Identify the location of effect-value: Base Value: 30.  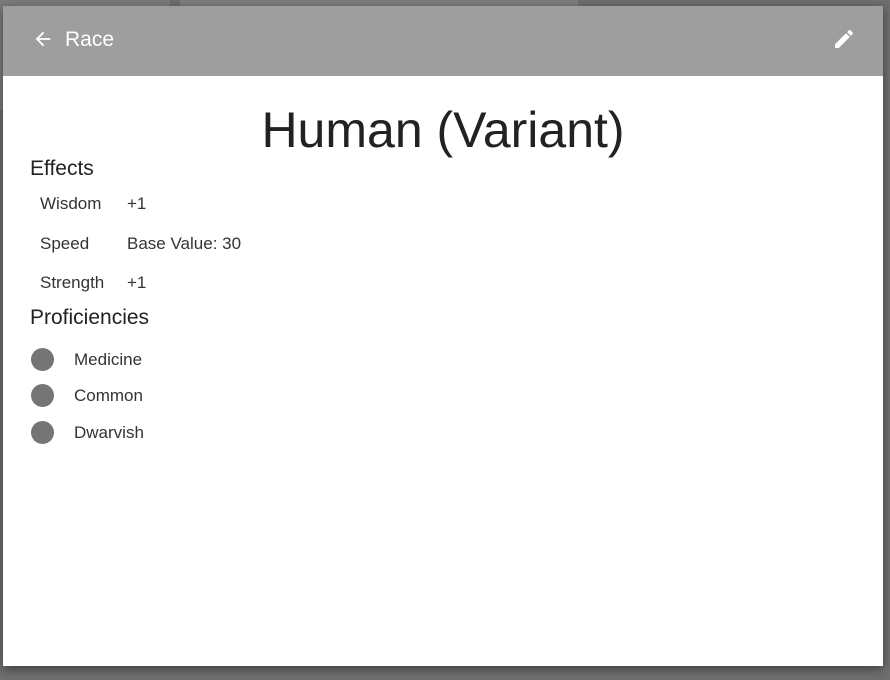
(184, 243).